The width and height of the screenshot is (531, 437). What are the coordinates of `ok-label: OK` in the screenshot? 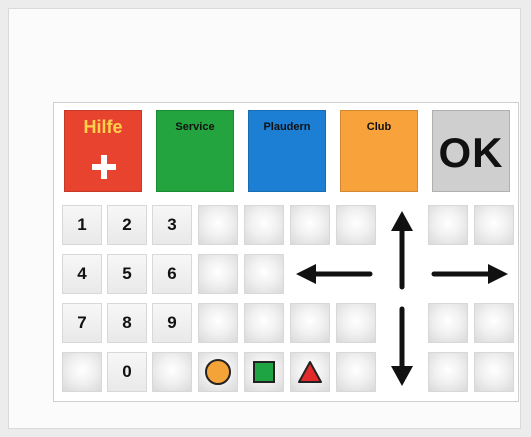 It's located at (471, 152).